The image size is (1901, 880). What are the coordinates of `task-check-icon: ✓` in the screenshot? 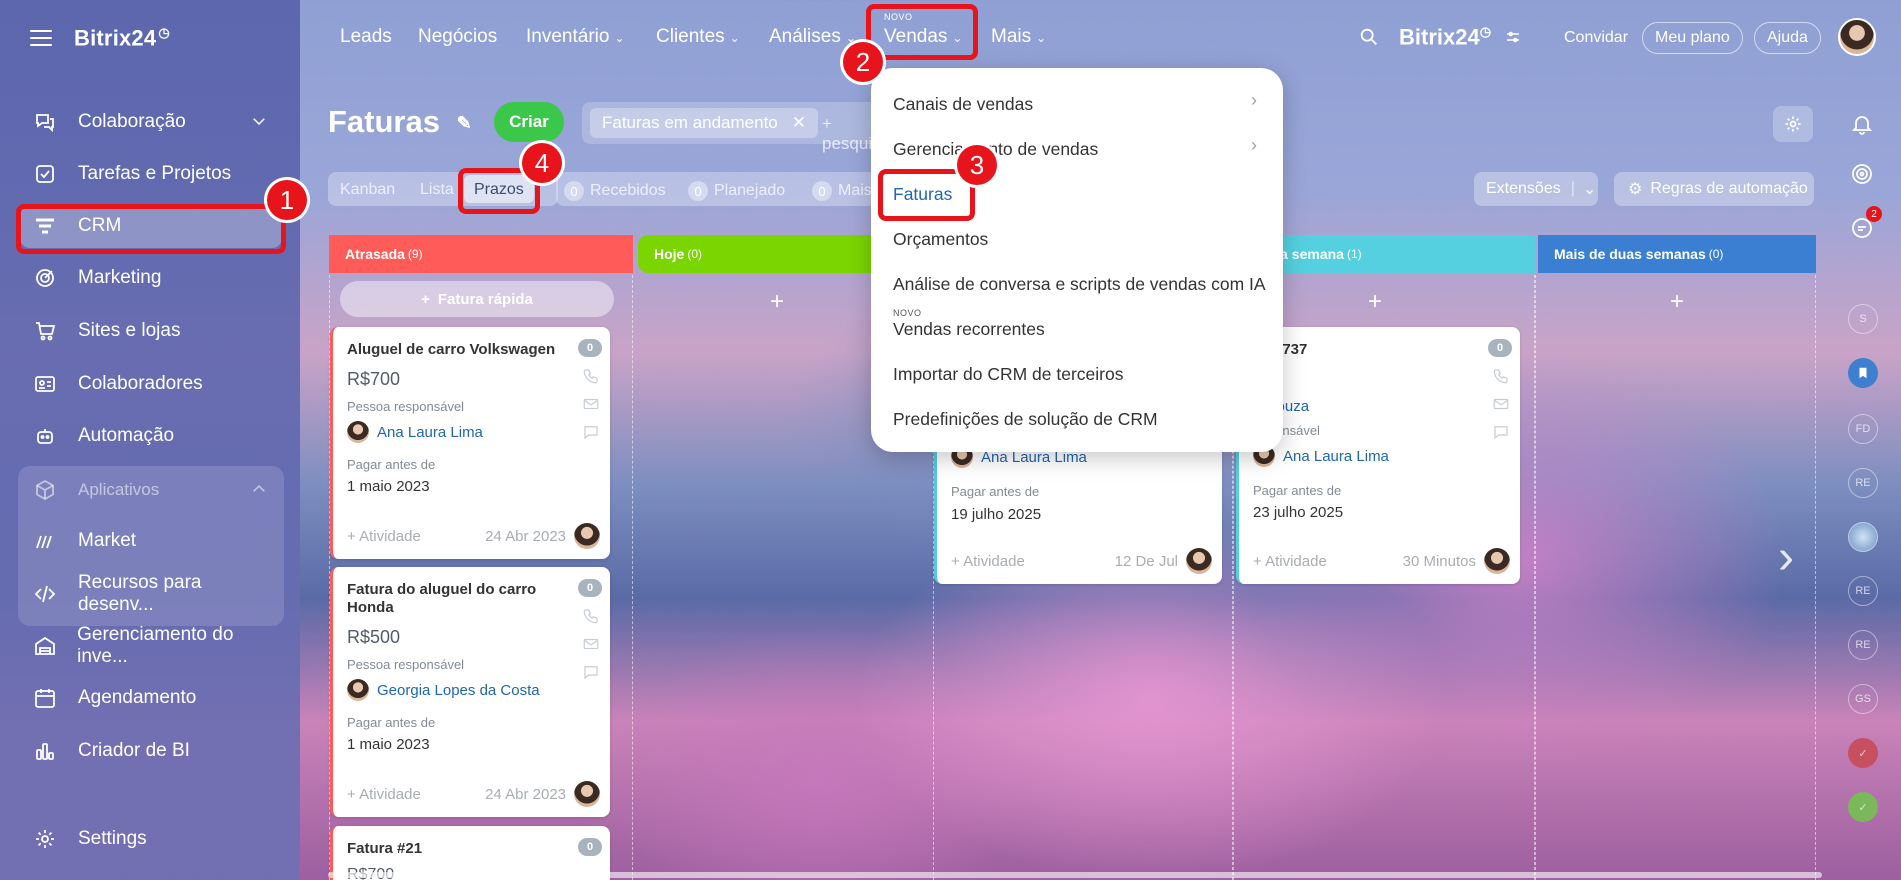 It's located at (1863, 807).